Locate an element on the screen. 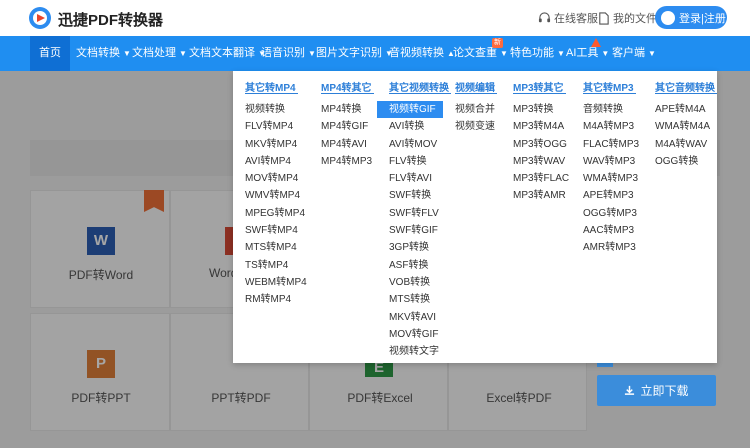 This screenshot has height=448, width=750. dropdown-menu-item: MKV转MP4 is located at coordinates (276, 144).